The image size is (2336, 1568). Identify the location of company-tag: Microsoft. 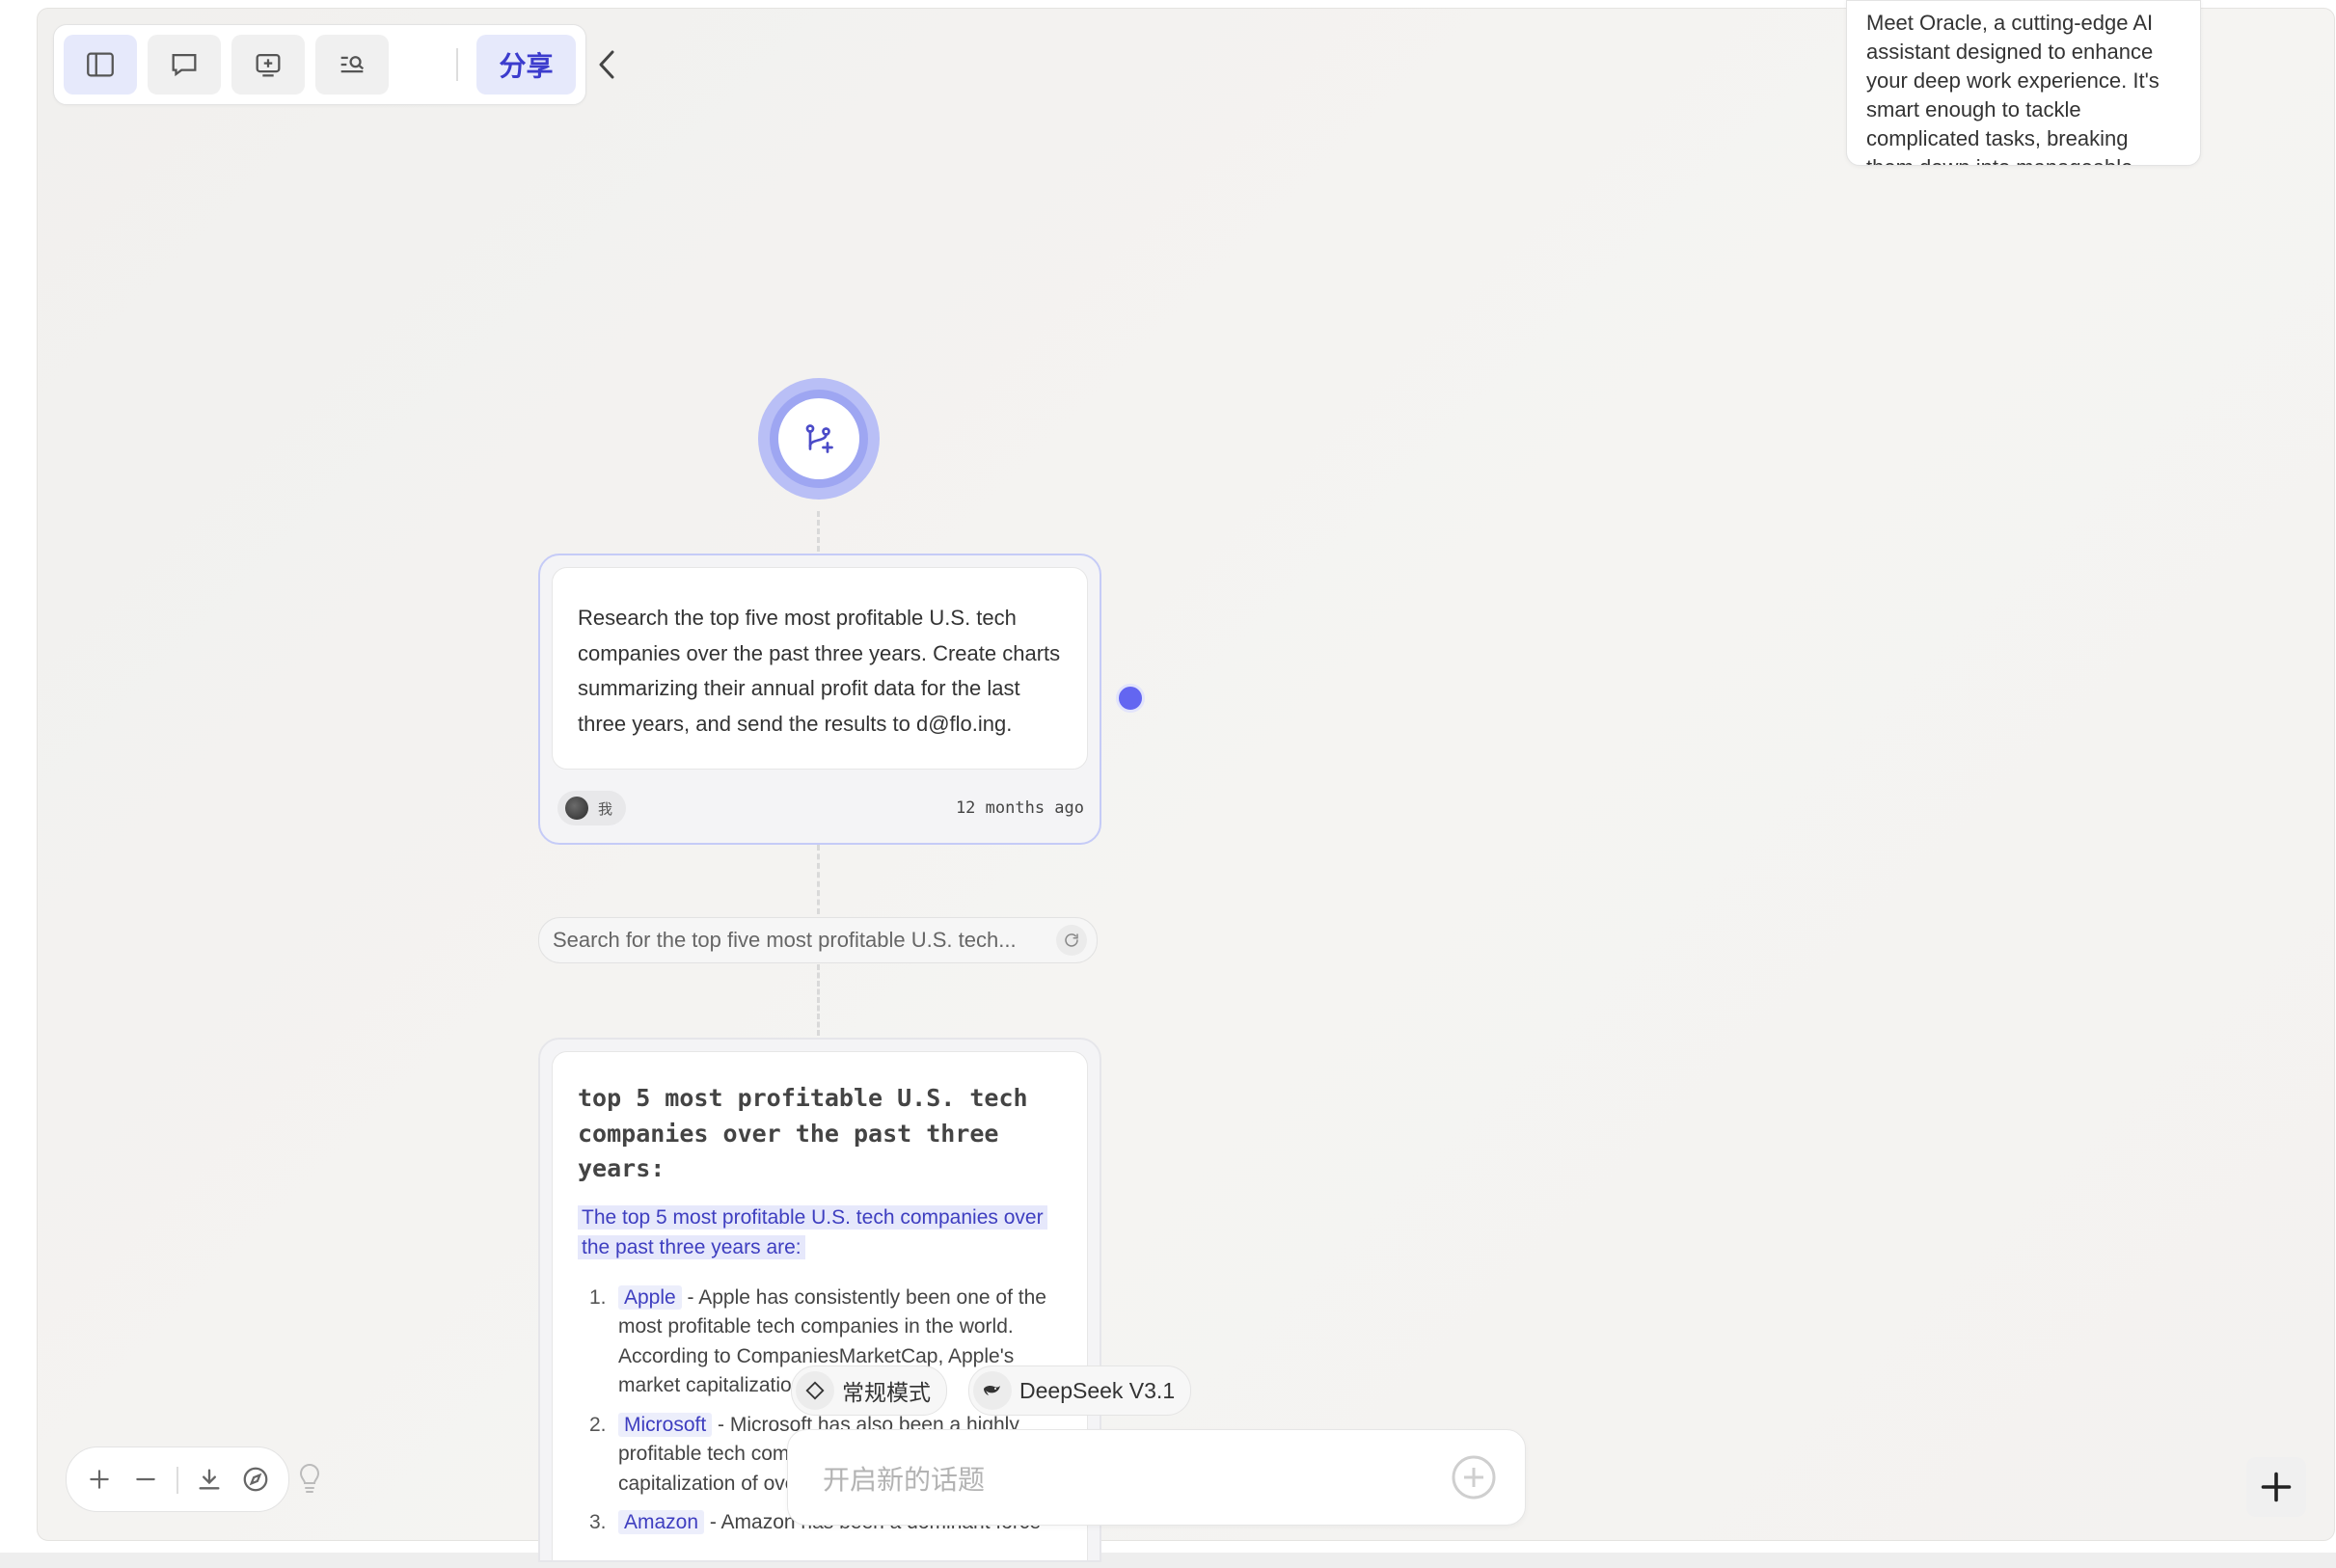
(665, 1424).